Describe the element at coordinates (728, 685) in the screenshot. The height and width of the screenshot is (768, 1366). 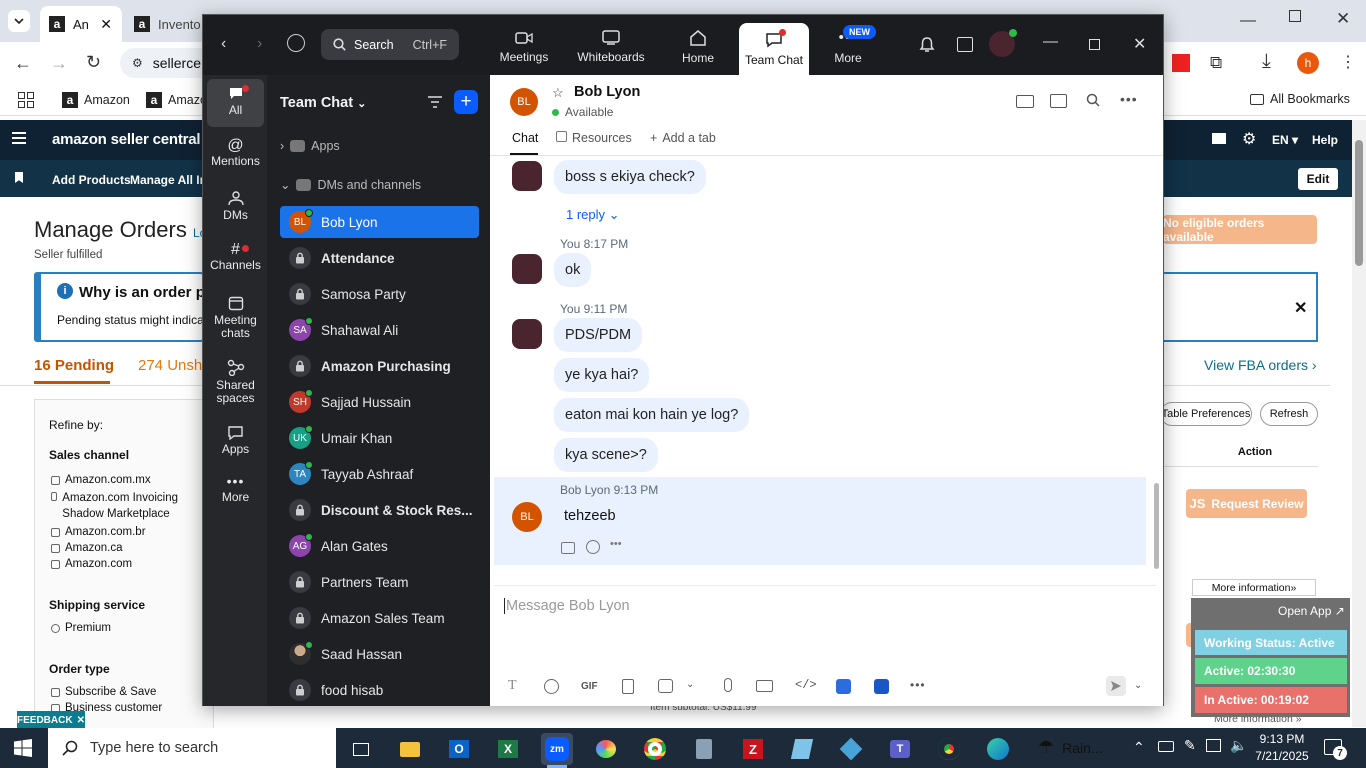
I see `microphone-icon` at that location.